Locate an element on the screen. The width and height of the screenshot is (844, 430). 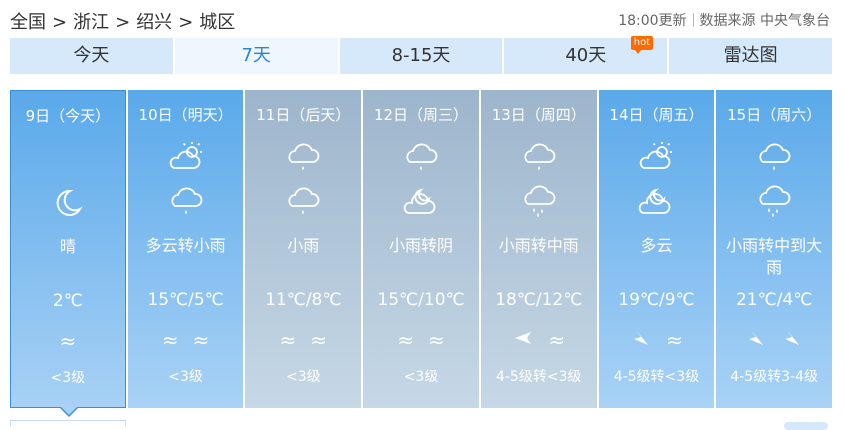
weather-condition: 小雨转中雨 is located at coordinates (538, 245).